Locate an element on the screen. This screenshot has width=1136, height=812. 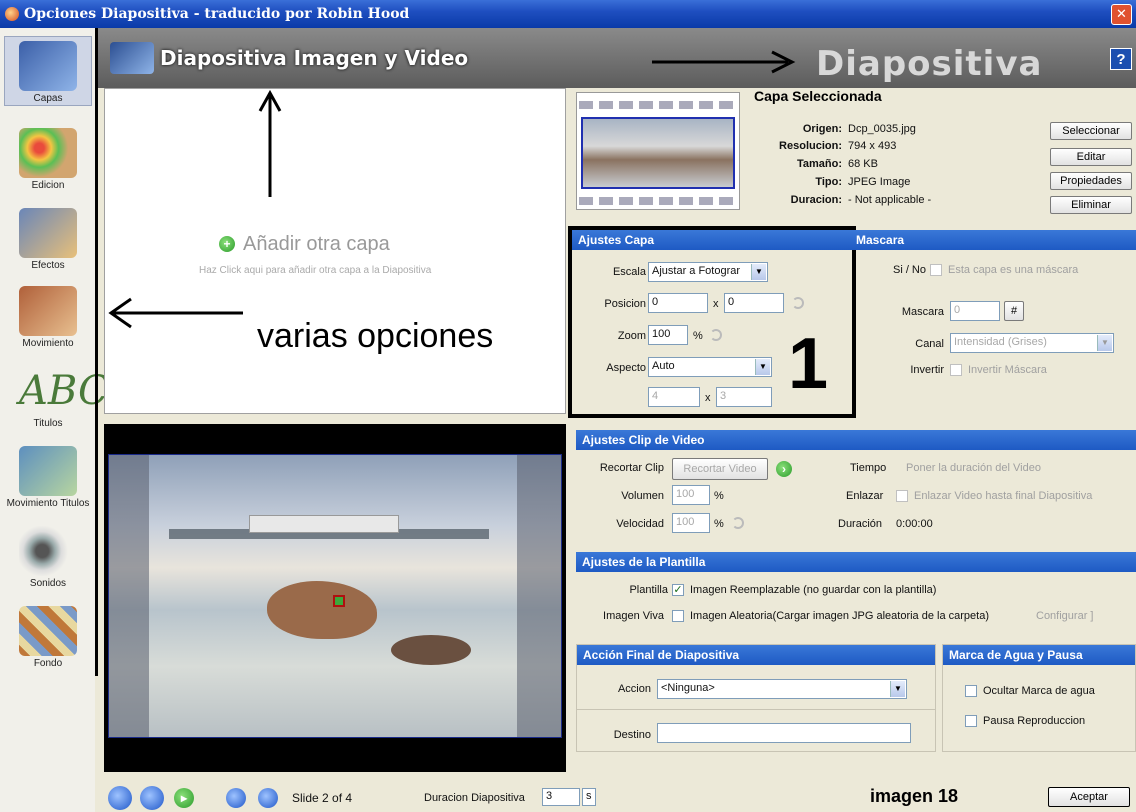
mask-checkbox is located at coordinates (936, 270).